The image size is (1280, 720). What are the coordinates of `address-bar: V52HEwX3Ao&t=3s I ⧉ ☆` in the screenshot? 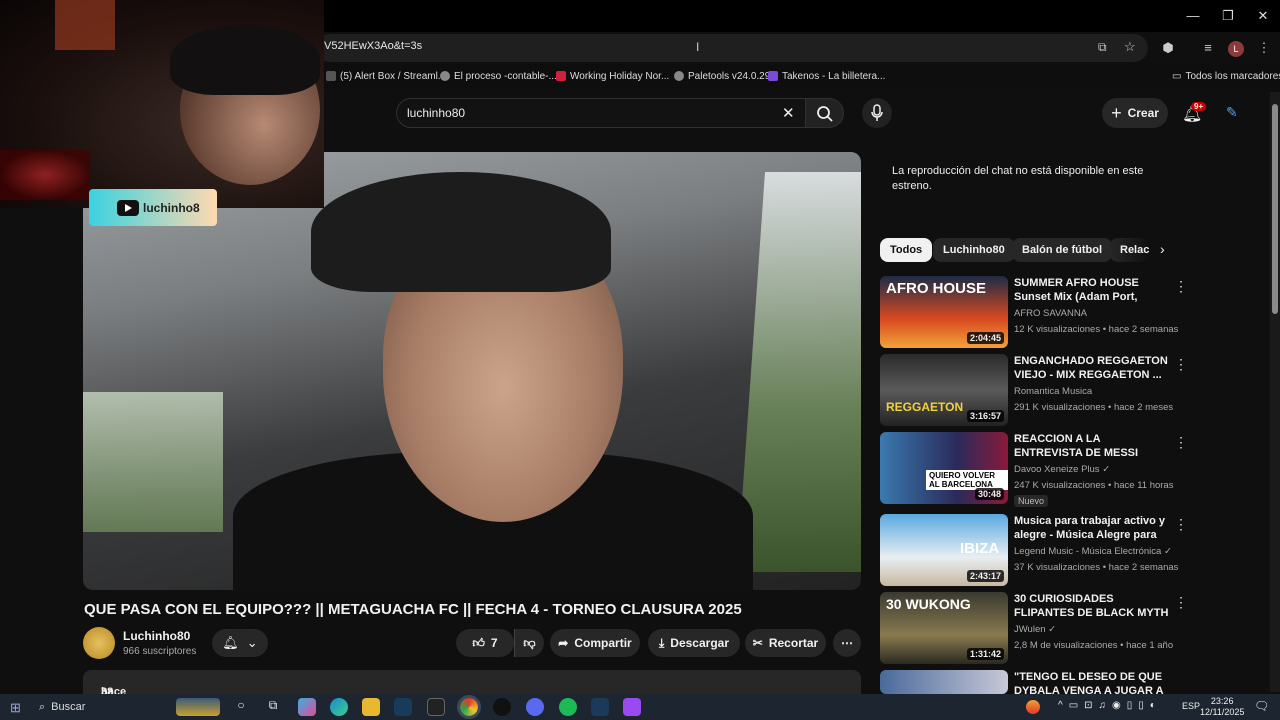 It's located at (732, 48).